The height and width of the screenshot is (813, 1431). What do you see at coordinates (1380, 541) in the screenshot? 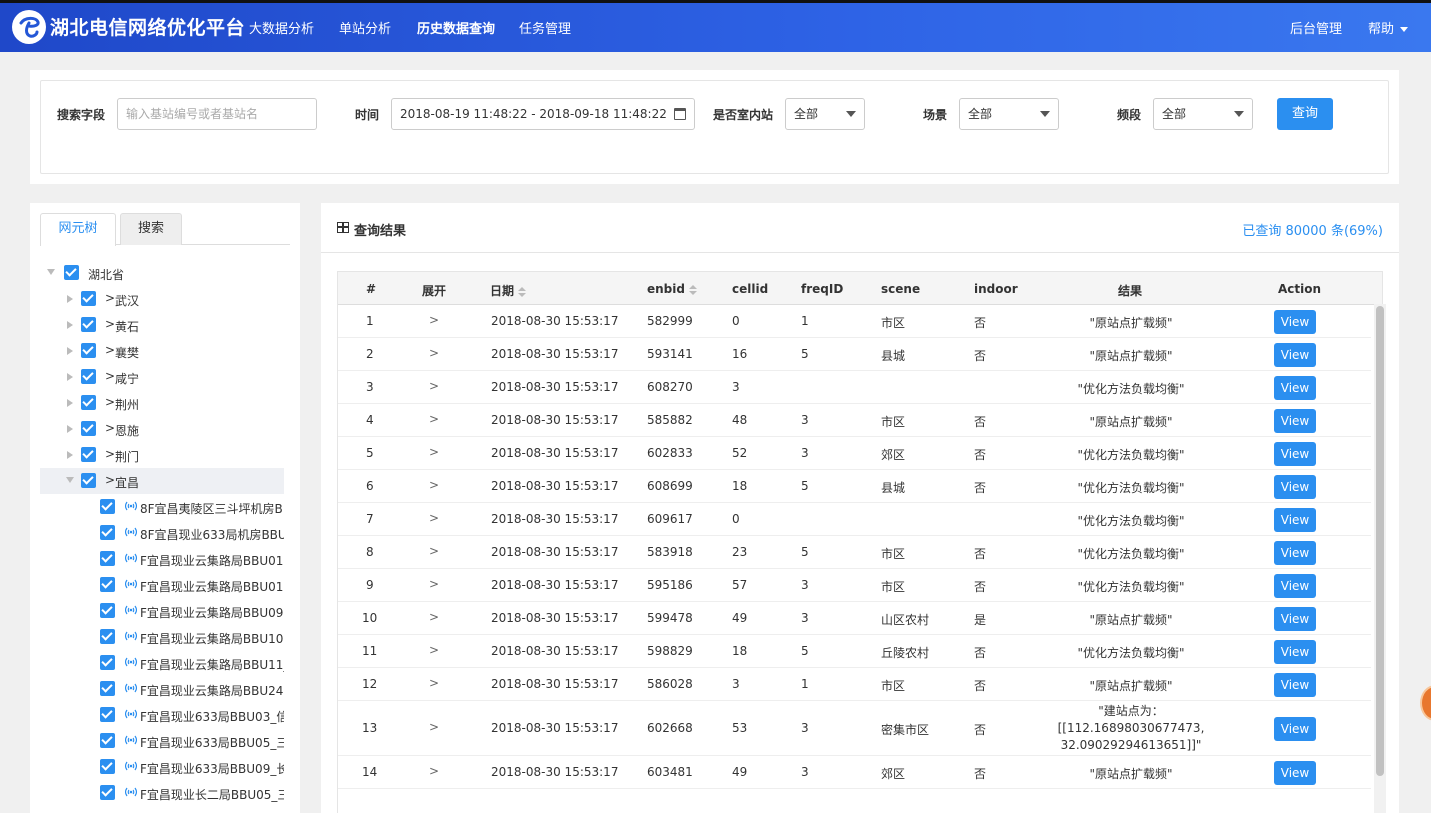
I see `scrollbar-thumb` at bounding box center [1380, 541].